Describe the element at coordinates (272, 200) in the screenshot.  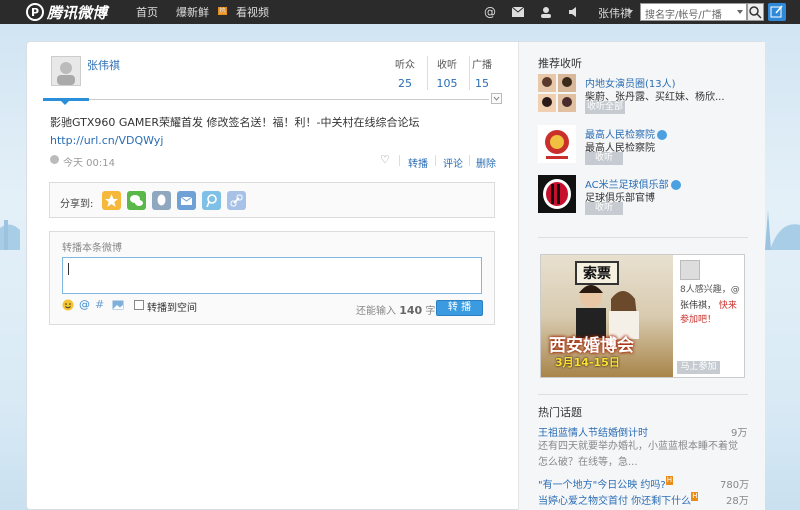
I see `share-panel: 分享到:` at that location.